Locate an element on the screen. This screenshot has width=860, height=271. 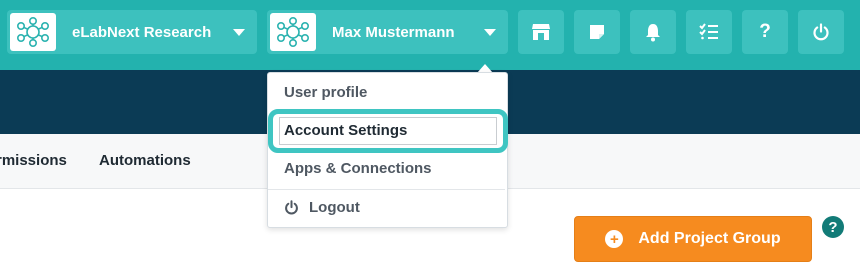
add-project-group-button: + Add Project Group is located at coordinates (693, 239).